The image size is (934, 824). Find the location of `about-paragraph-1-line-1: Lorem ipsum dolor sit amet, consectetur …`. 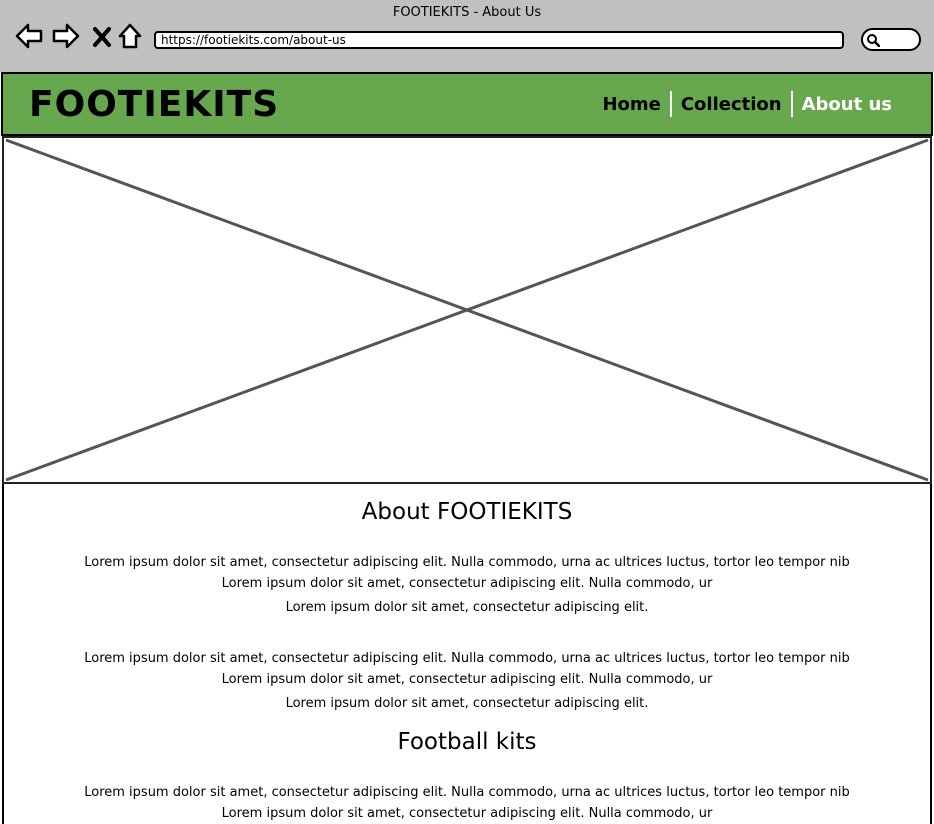

about-paragraph-1-line-1: Lorem ipsum dolor sit amet, consectetur … is located at coordinates (467, 562).